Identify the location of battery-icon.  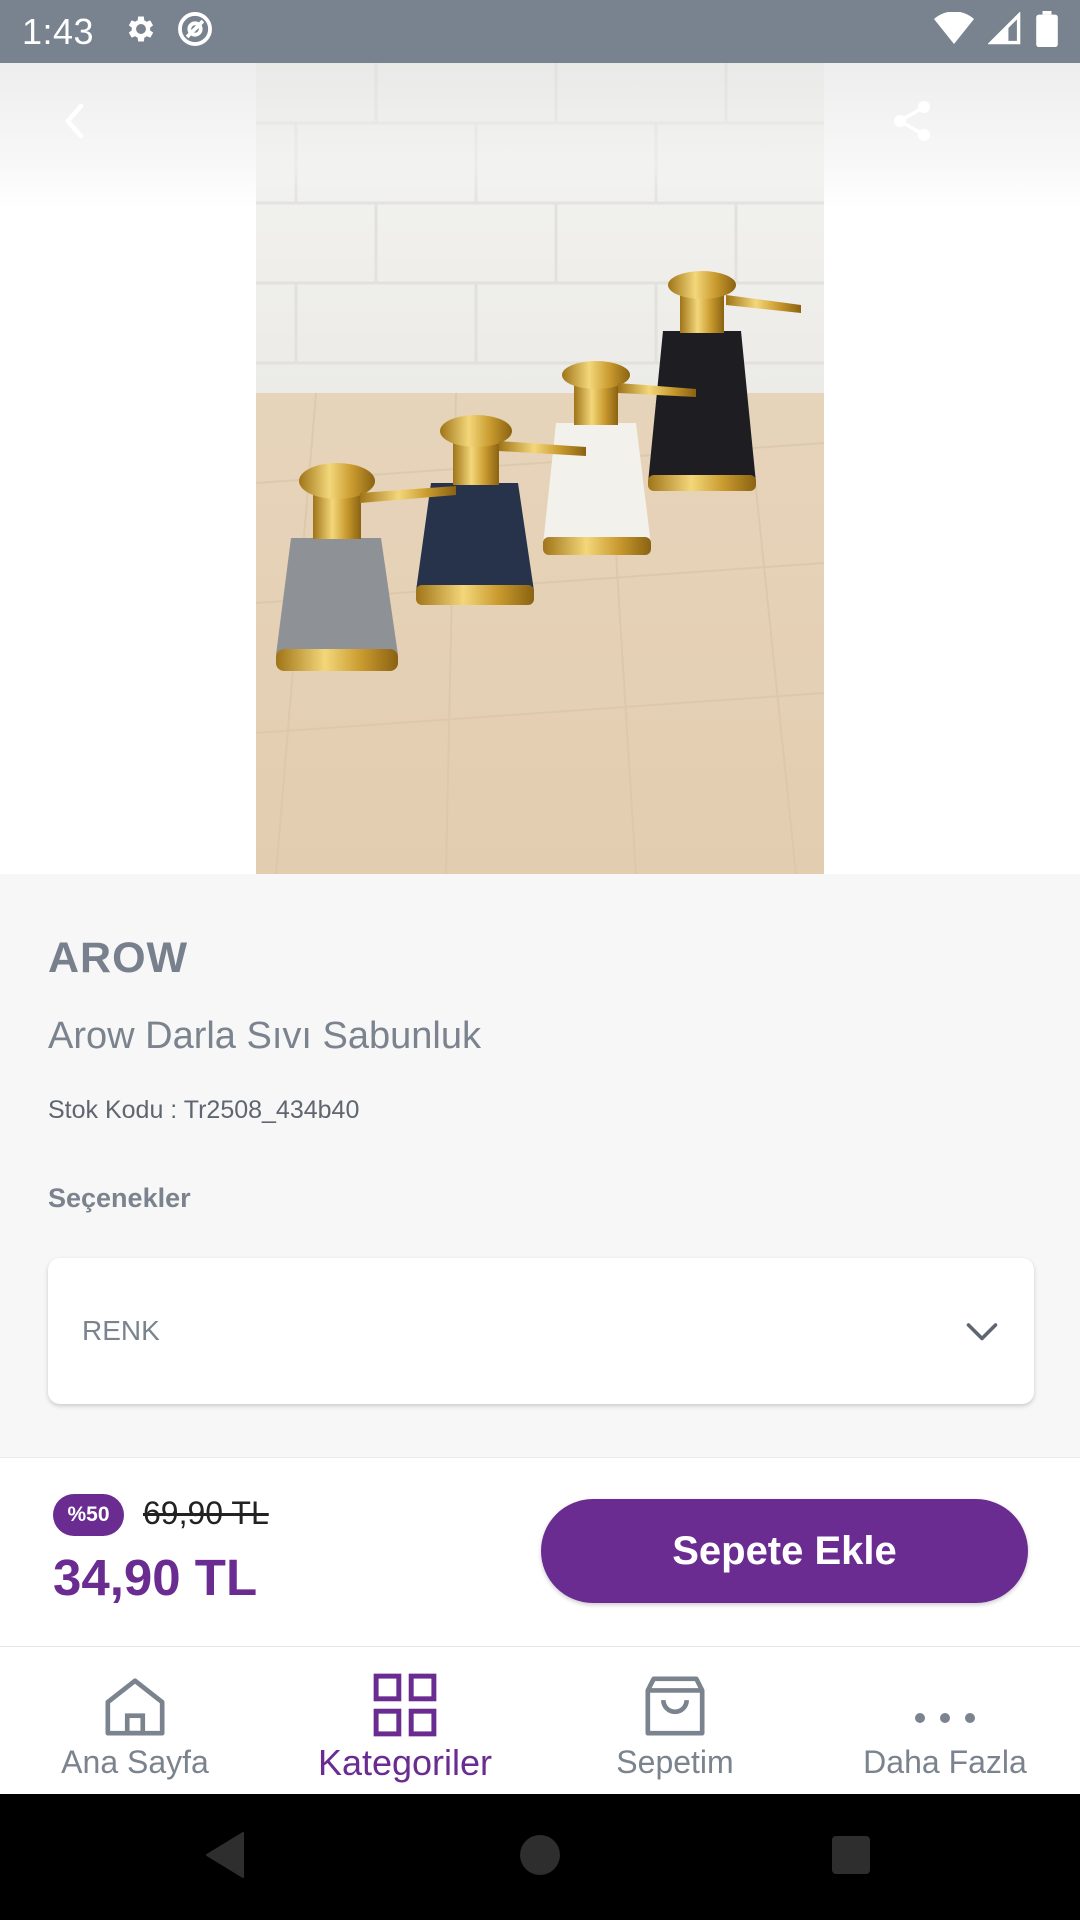
(1047, 31).